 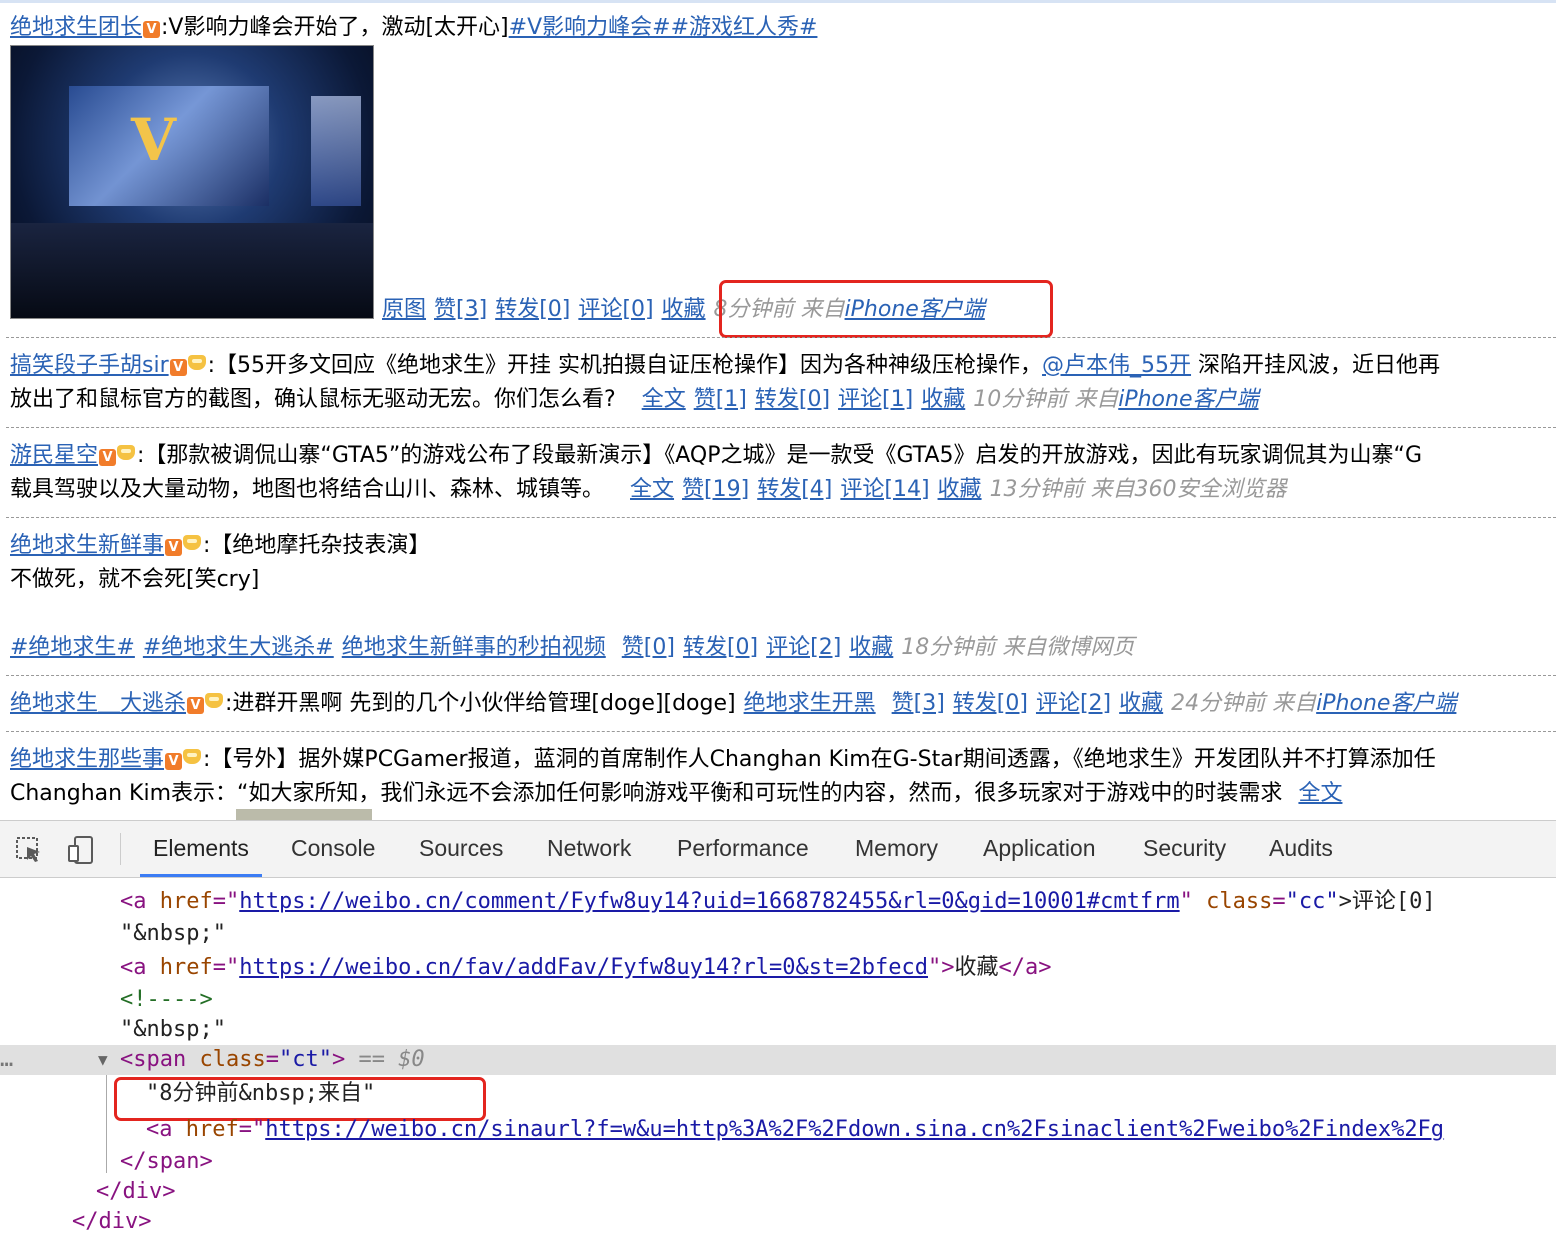 I want to click on author-link: 绝地求生新鲜事, so click(x=87, y=545).